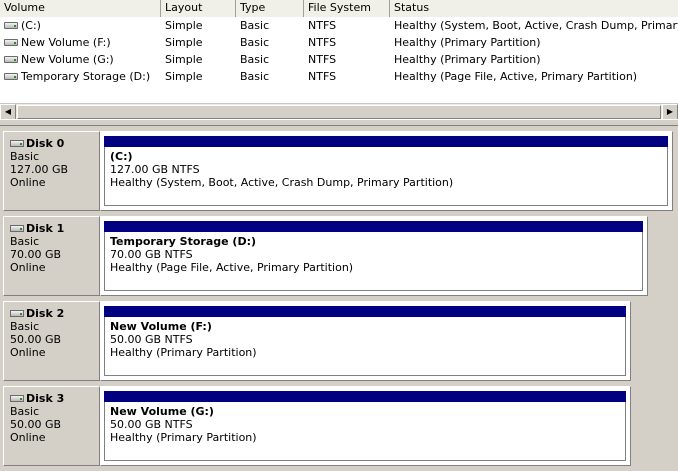  Describe the element at coordinates (86, 76) in the screenshot. I see `volume-name: Temporary Storage (D:)` at that location.